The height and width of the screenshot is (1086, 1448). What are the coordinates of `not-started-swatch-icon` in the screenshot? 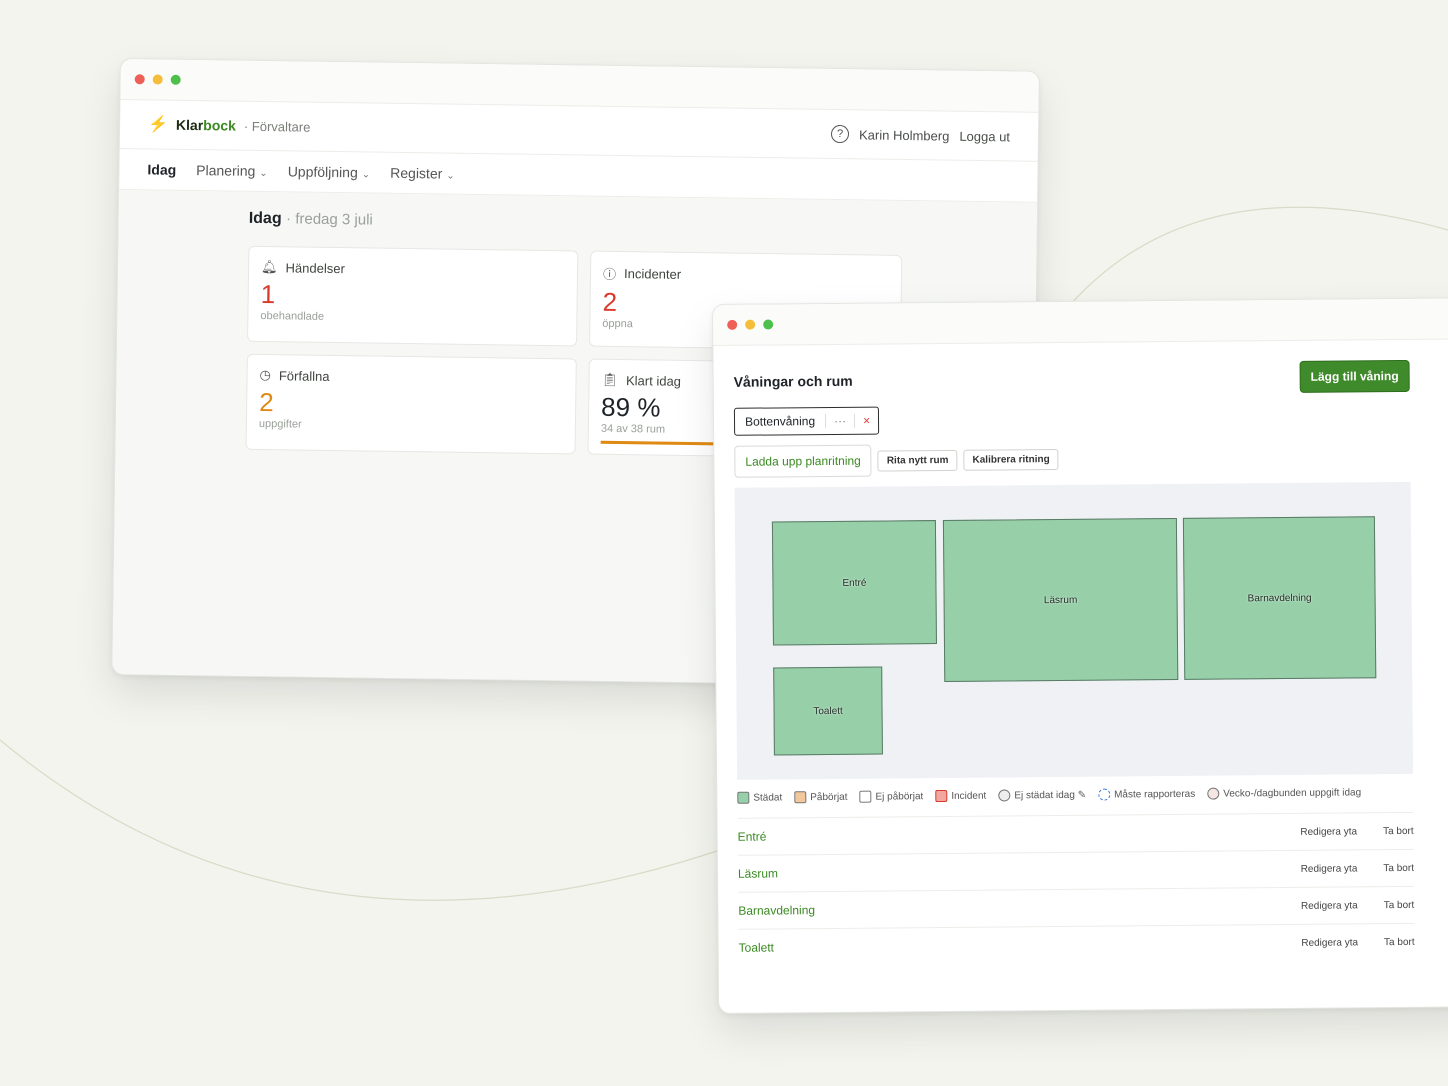 It's located at (865, 796).